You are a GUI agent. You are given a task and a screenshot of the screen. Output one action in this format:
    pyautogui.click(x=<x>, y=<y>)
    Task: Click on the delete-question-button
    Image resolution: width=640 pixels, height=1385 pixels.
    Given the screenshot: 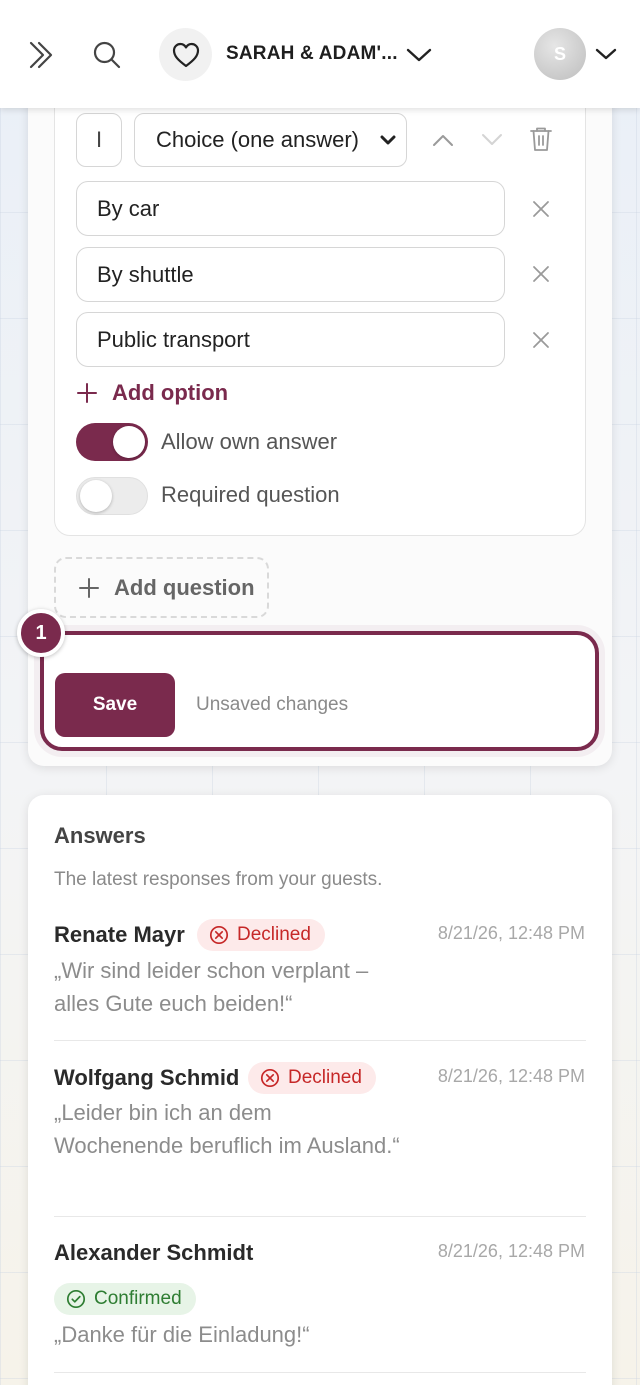 What is the action you would take?
    pyautogui.click(x=541, y=139)
    